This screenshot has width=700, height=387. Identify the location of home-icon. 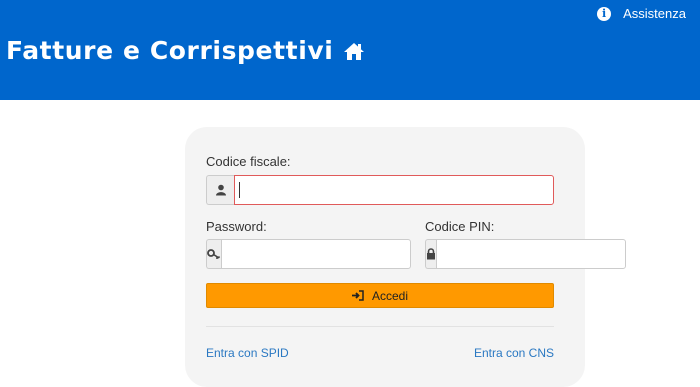
(354, 51).